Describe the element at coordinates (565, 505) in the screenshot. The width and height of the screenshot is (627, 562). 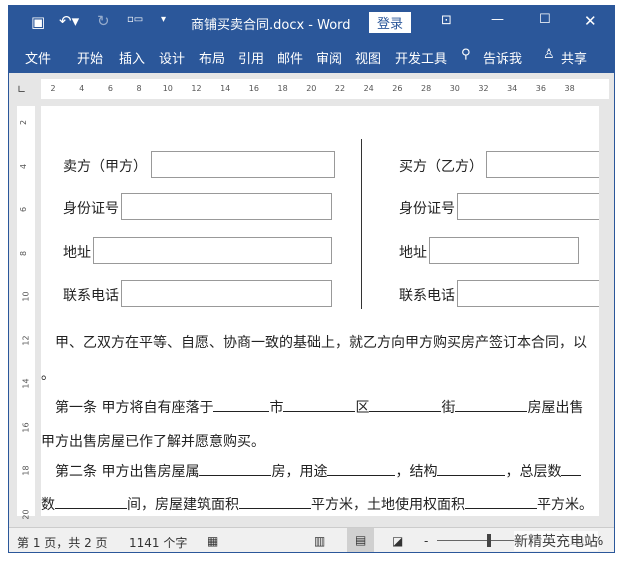
I see `text: 平方米。` at that location.